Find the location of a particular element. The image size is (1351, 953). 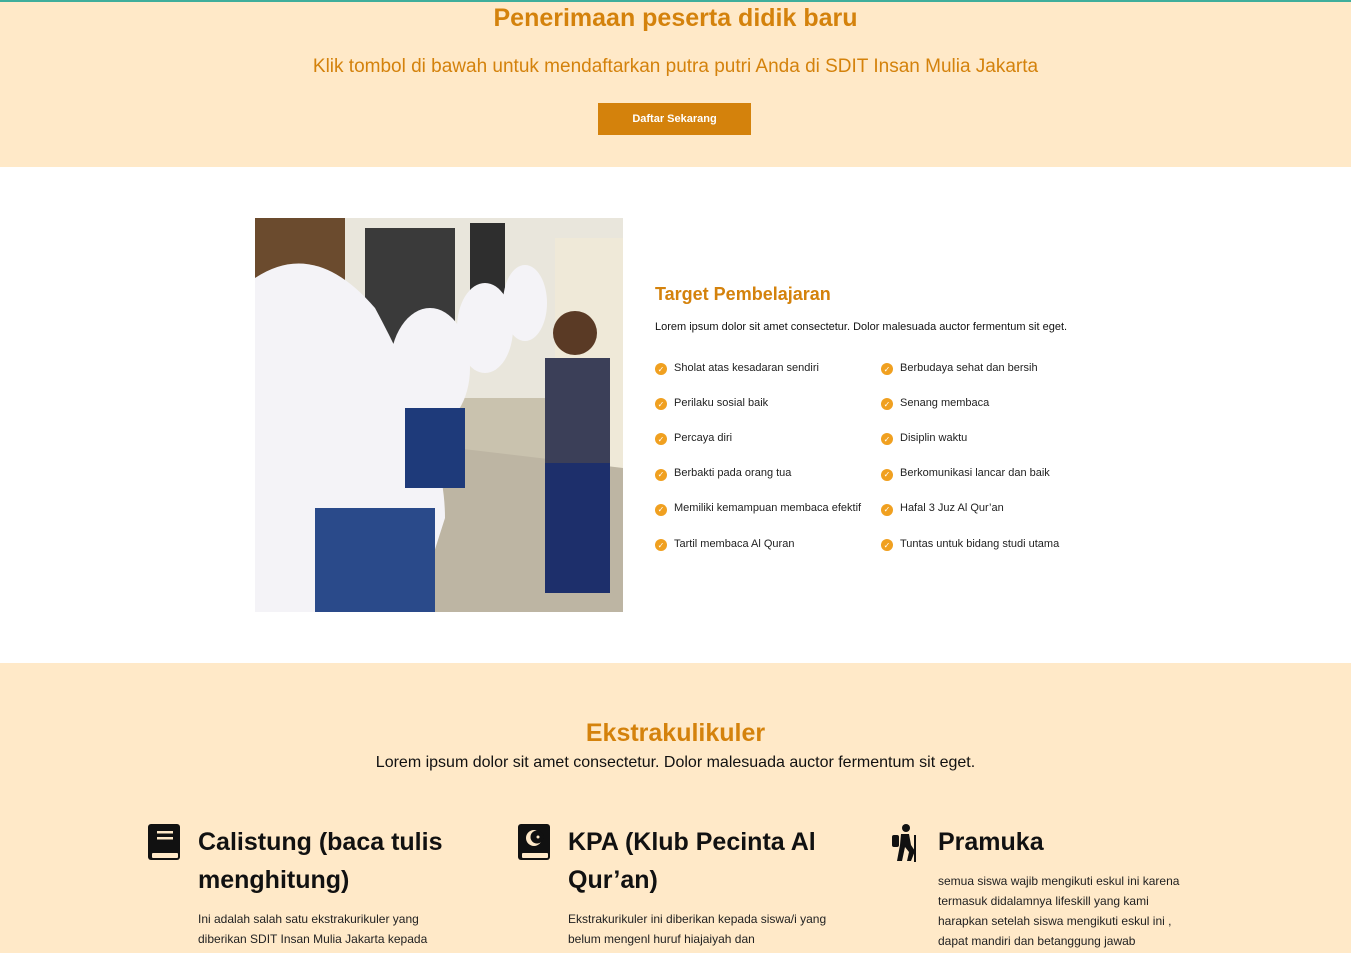

list-item: ✓ Tartil membaca Al Quran is located at coordinates (770, 543).